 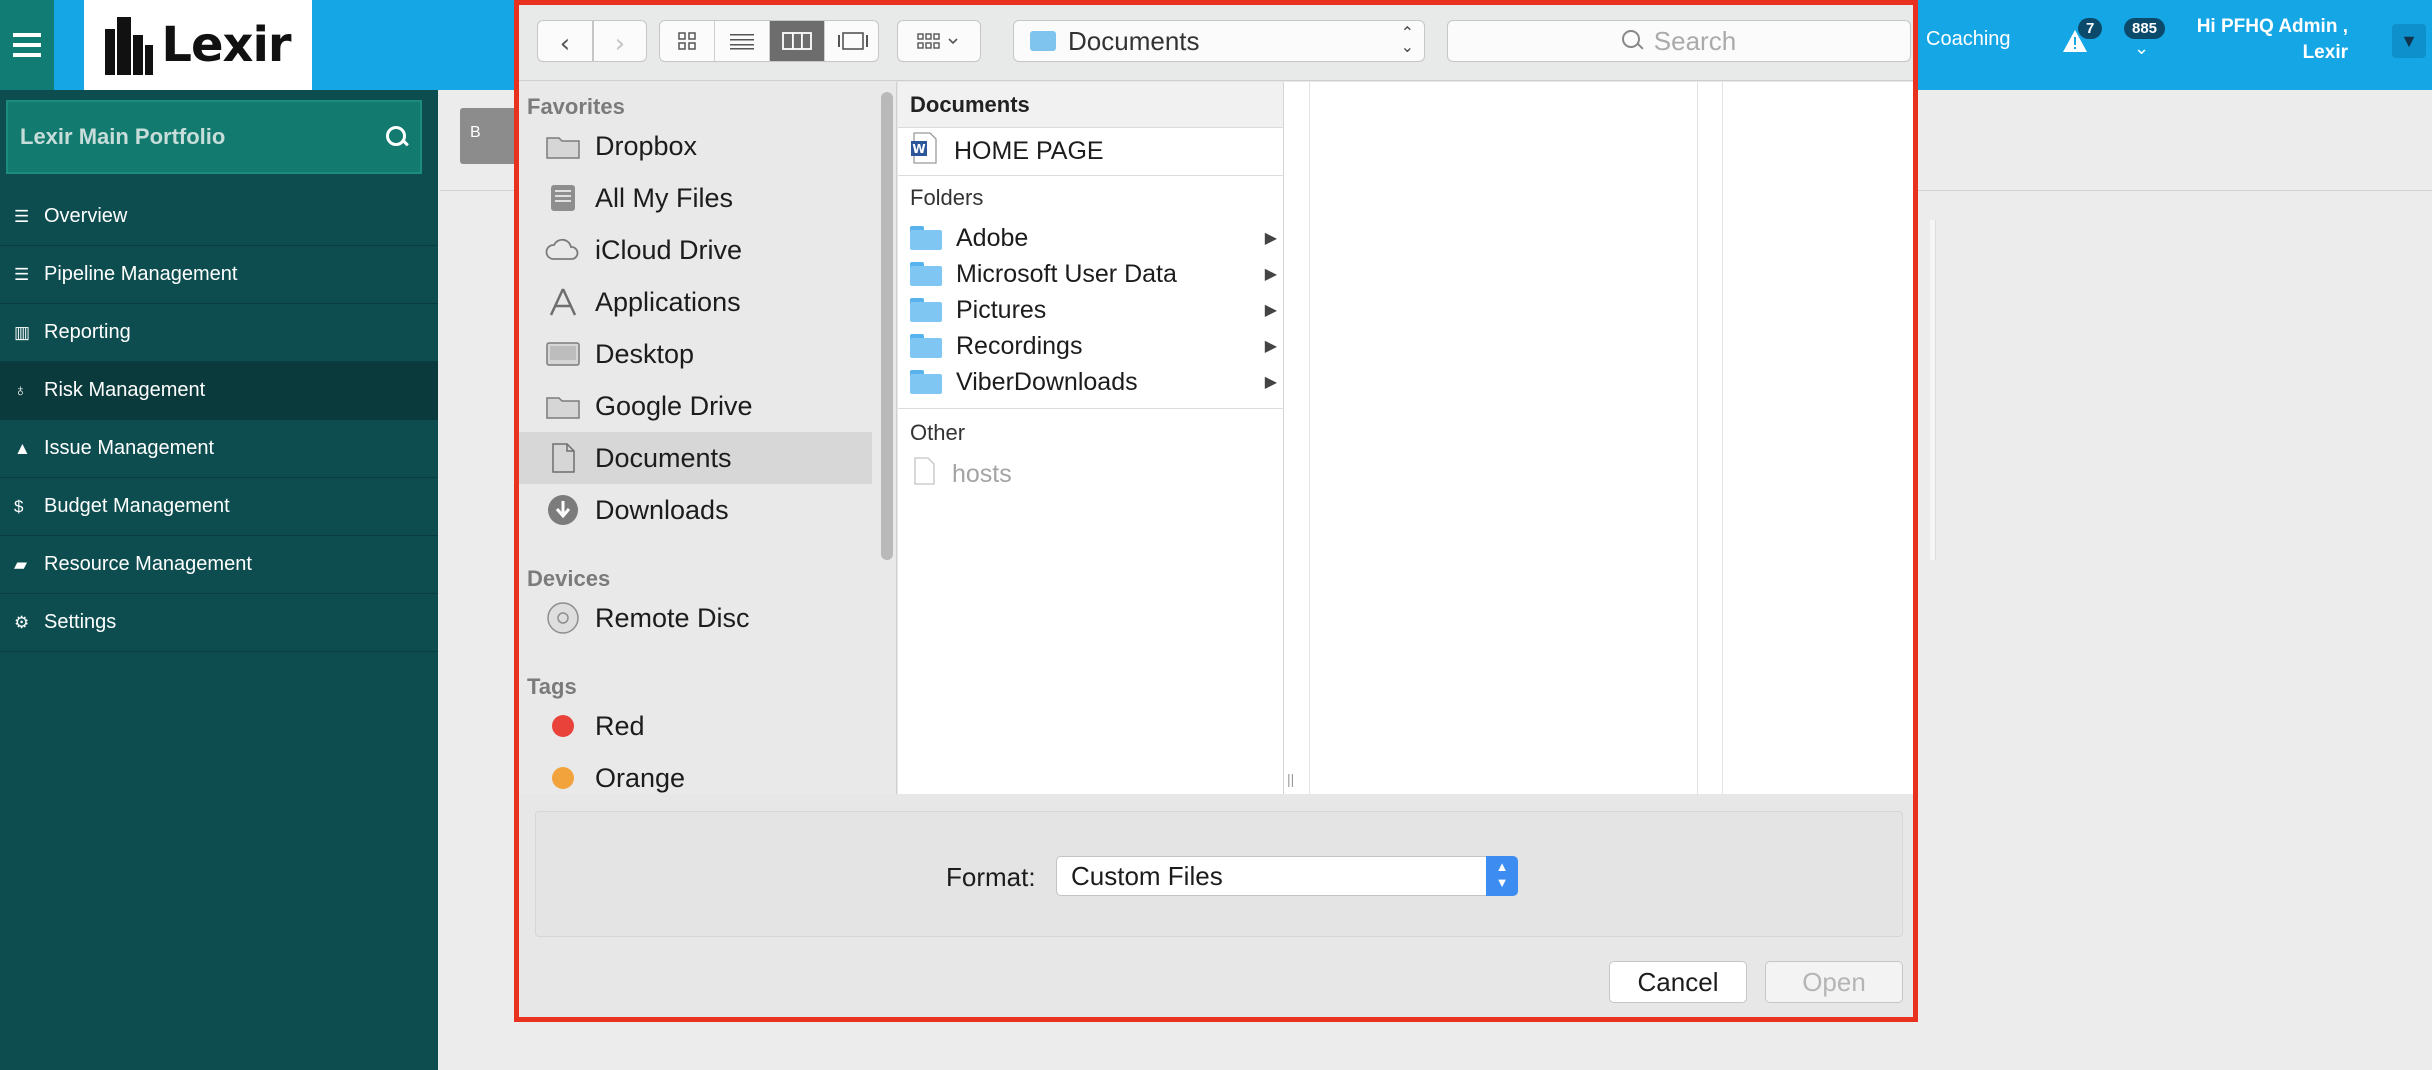 What do you see at coordinates (563, 198) in the screenshot?
I see `all-files-icon` at bounding box center [563, 198].